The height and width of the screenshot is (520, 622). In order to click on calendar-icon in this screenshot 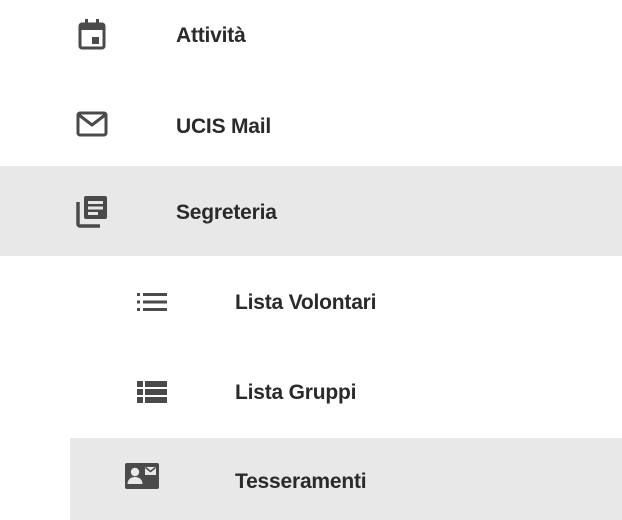, I will do `click(92, 34)`.